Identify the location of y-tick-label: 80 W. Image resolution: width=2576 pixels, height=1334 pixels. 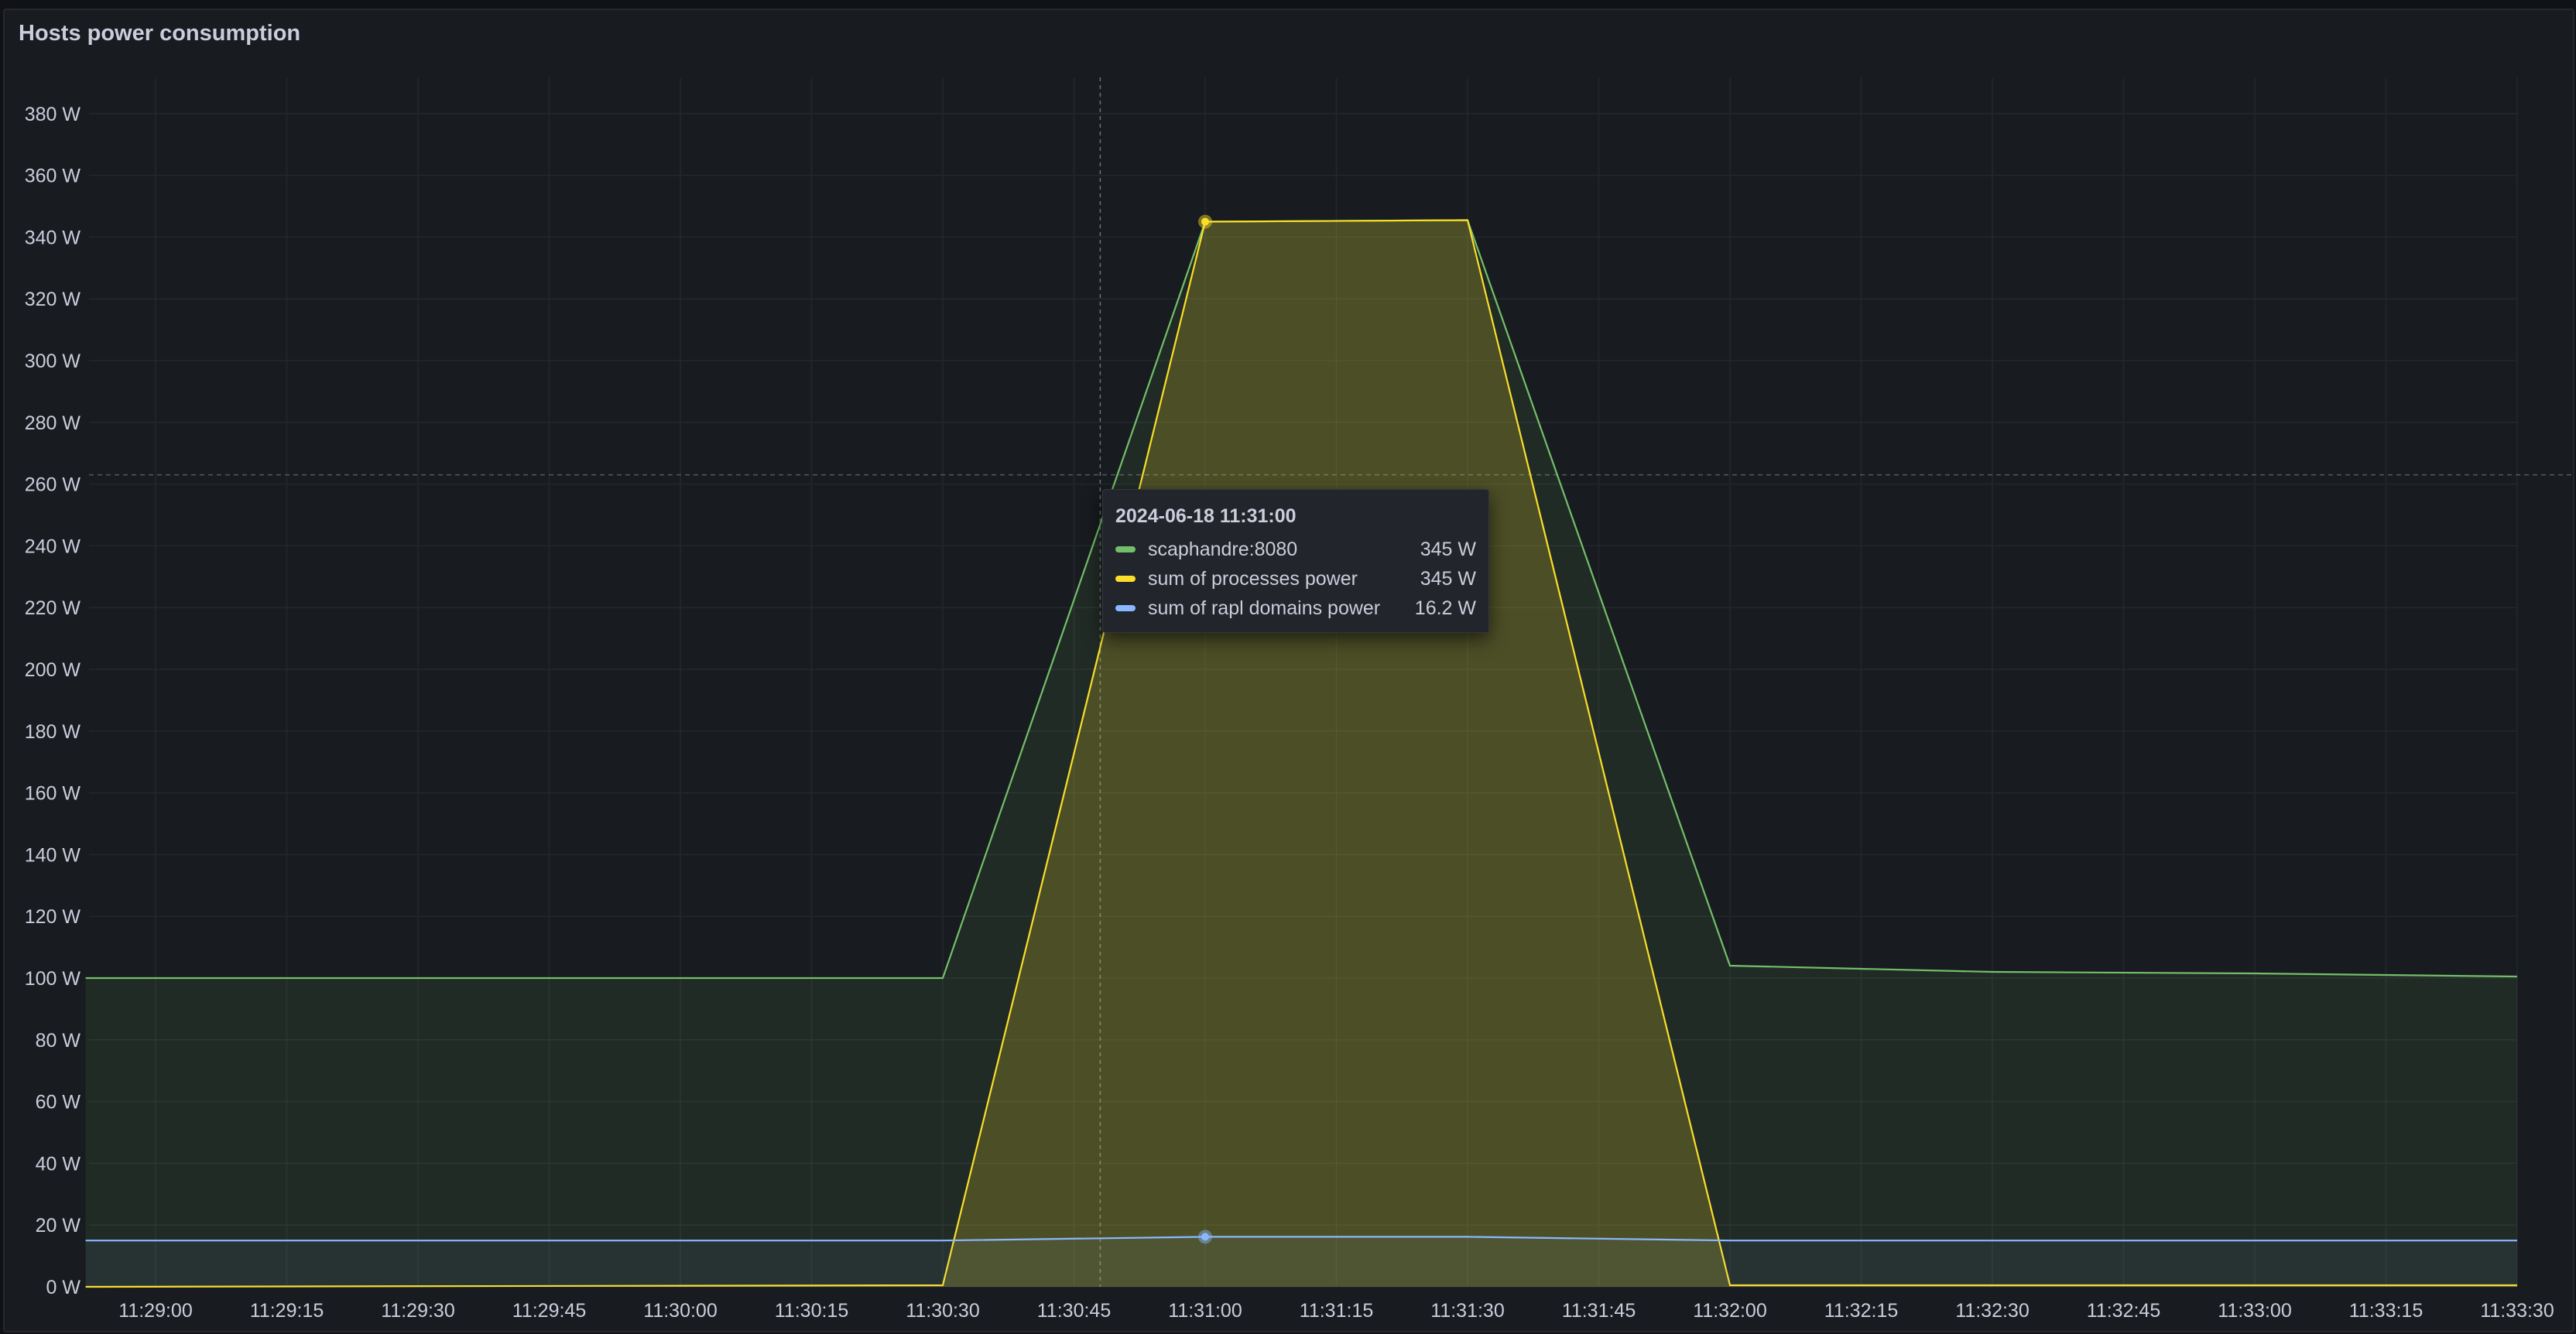
(58, 1041).